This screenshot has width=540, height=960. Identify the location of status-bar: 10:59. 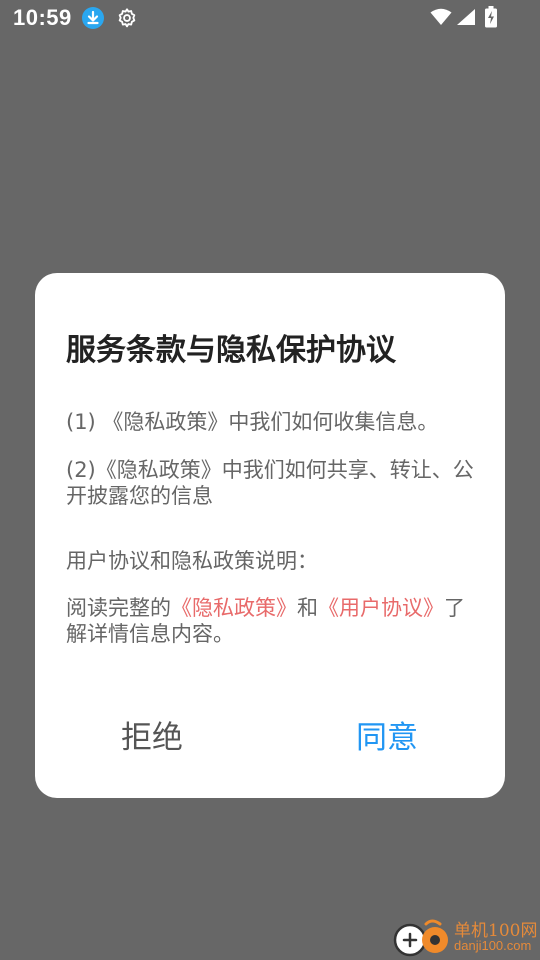
(270, 18).